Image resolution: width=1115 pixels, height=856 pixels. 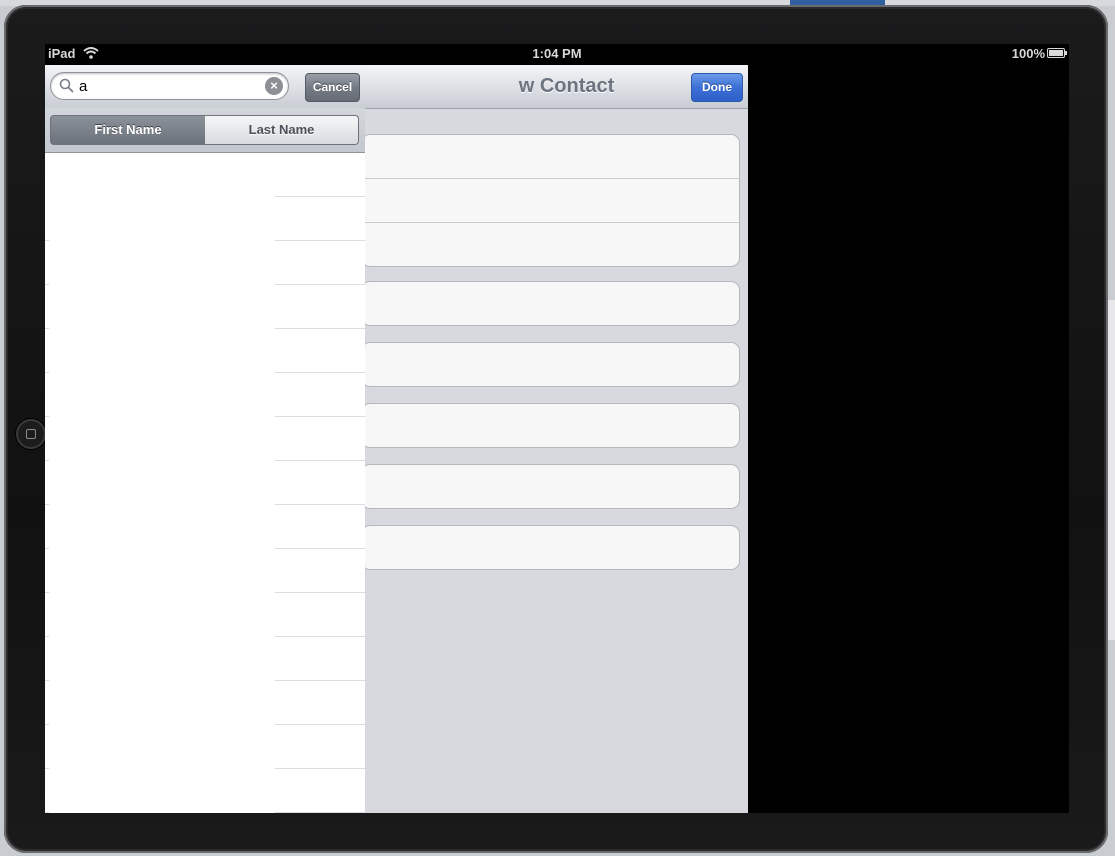 What do you see at coordinates (66, 85) in the screenshot?
I see `search-icon` at bounding box center [66, 85].